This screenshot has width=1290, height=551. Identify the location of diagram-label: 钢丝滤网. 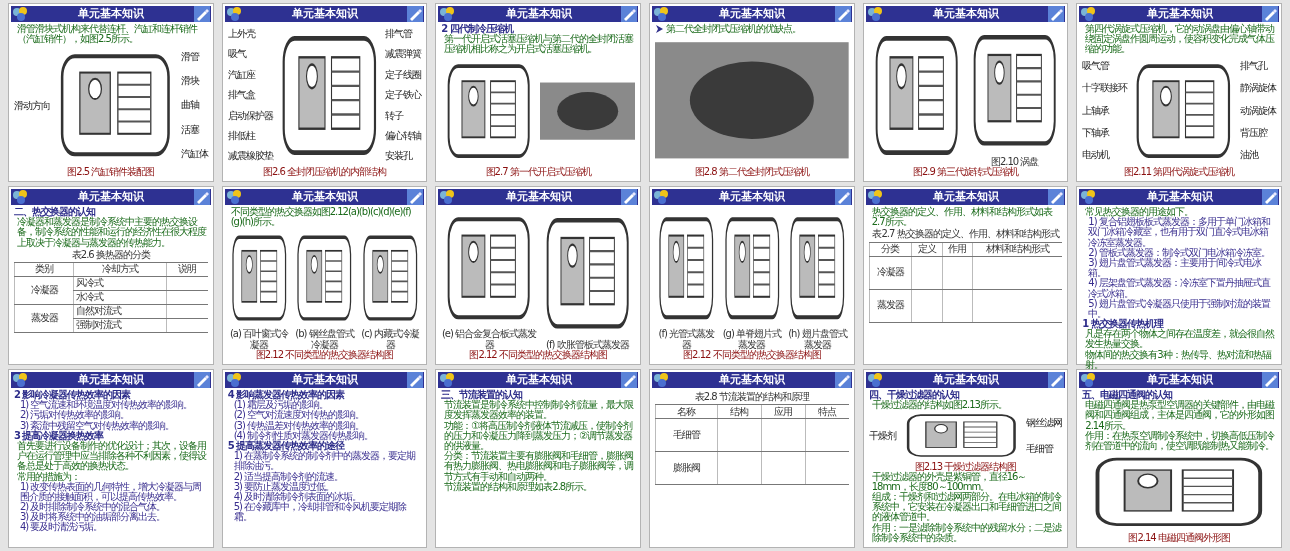
(1044, 423).